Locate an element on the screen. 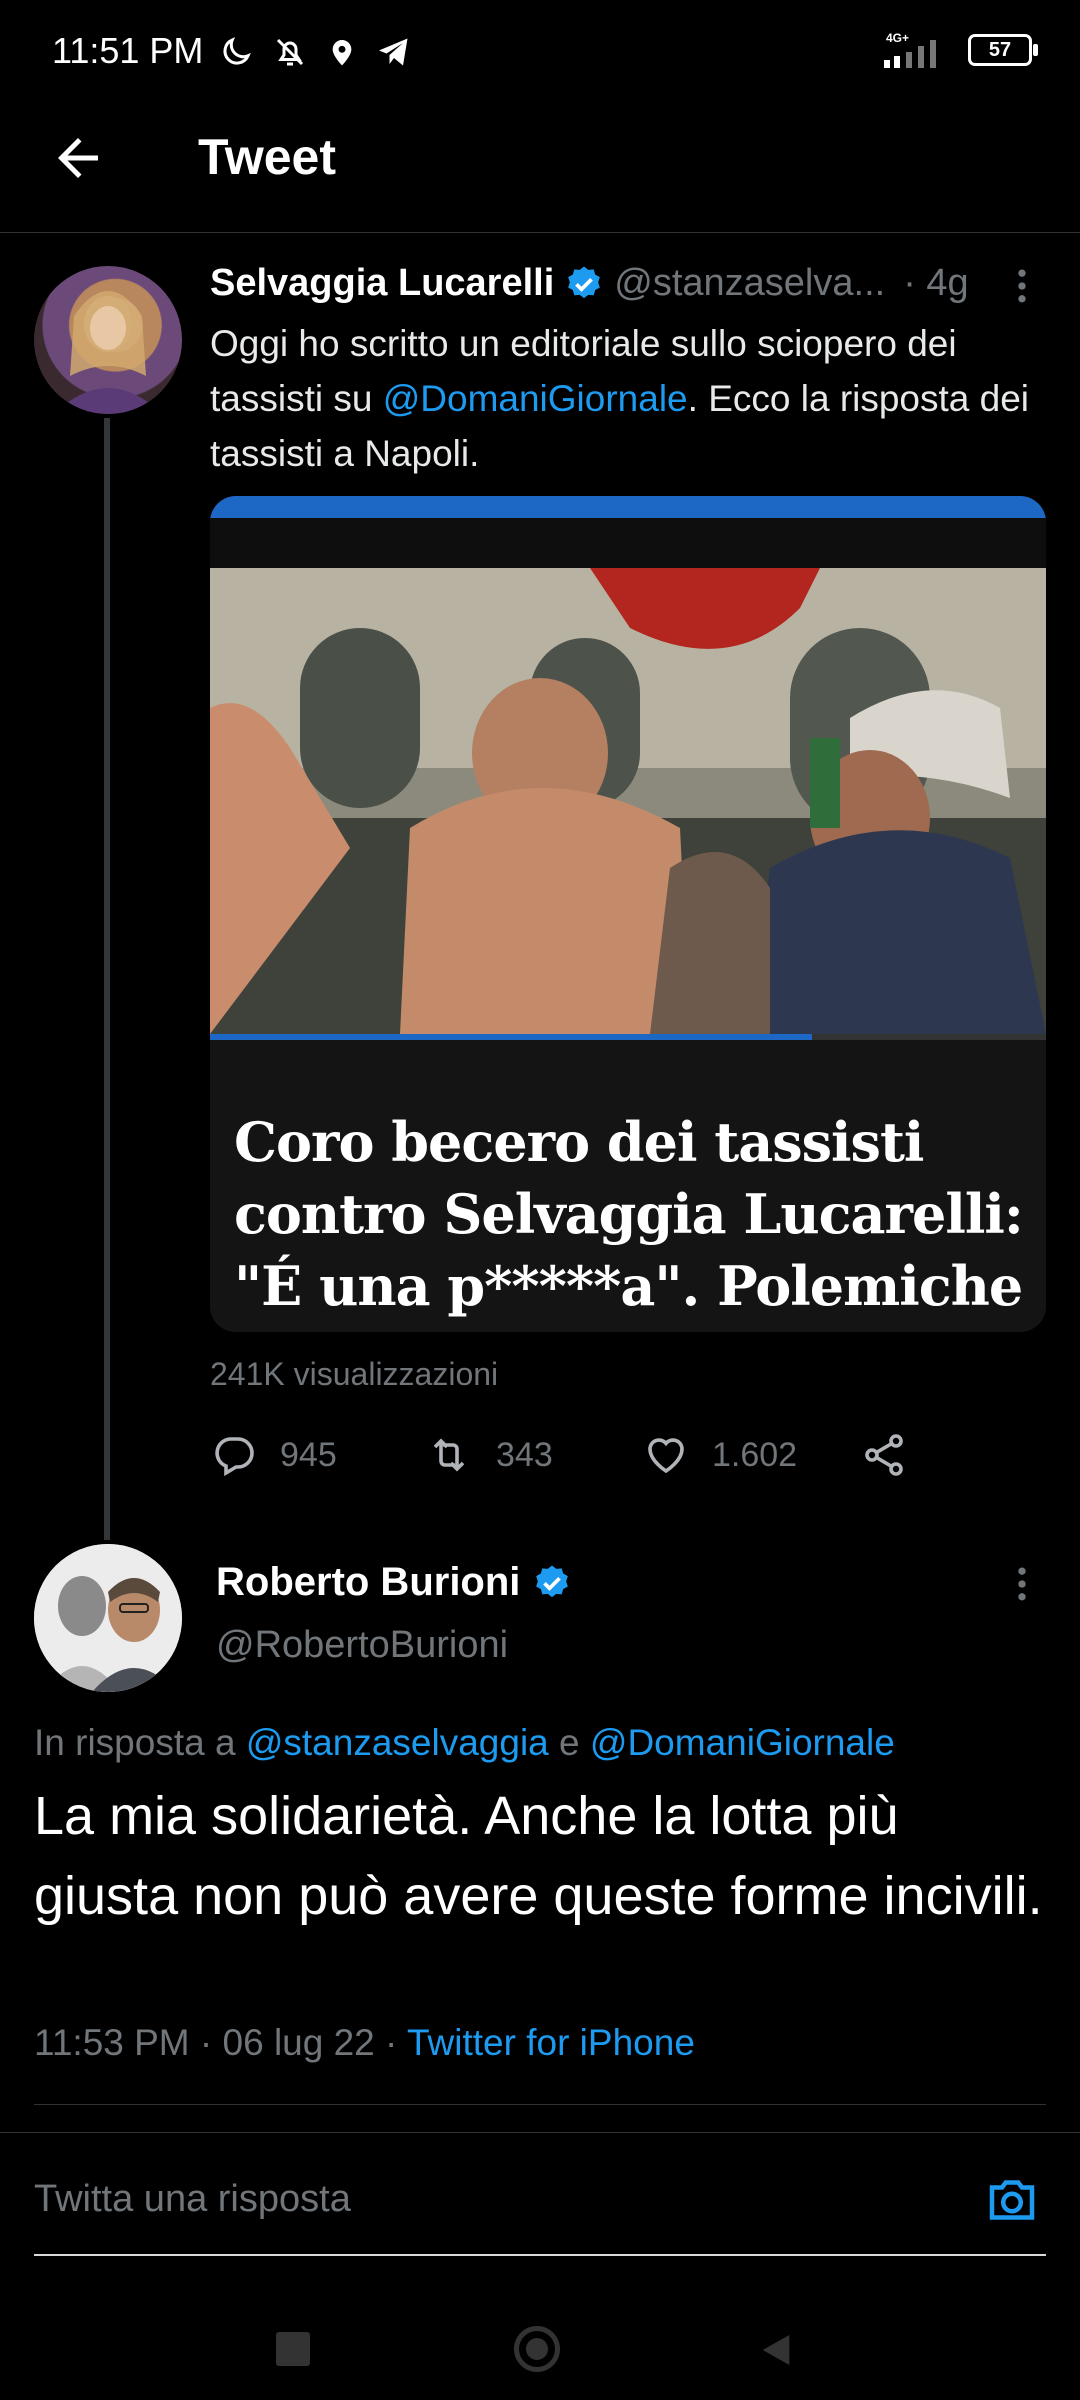  tweet-actions: 945 343 1.602 is located at coordinates (628, 1455).